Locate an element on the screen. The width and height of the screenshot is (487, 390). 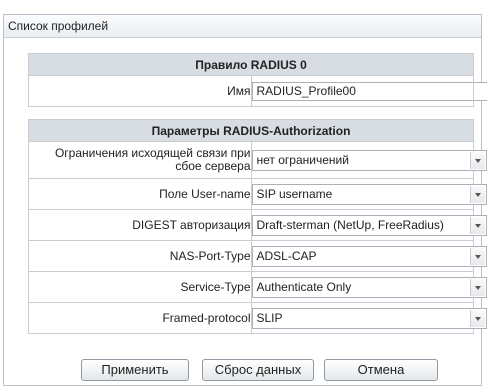
rule-table: Правило RADIUS 0 Имя RADIUS_Profile00 is located at coordinates (257, 80).